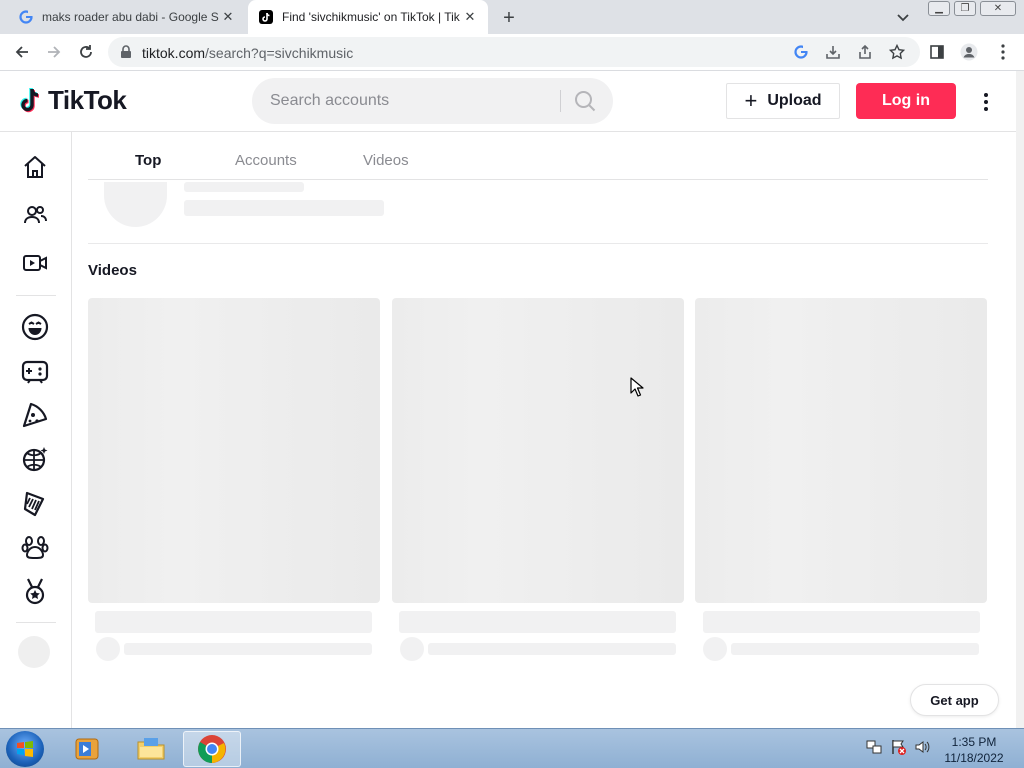  What do you see at coordinates (751, 100) in the screenshot?
I see `plus-icon: +` at bounding box center [751, 100].